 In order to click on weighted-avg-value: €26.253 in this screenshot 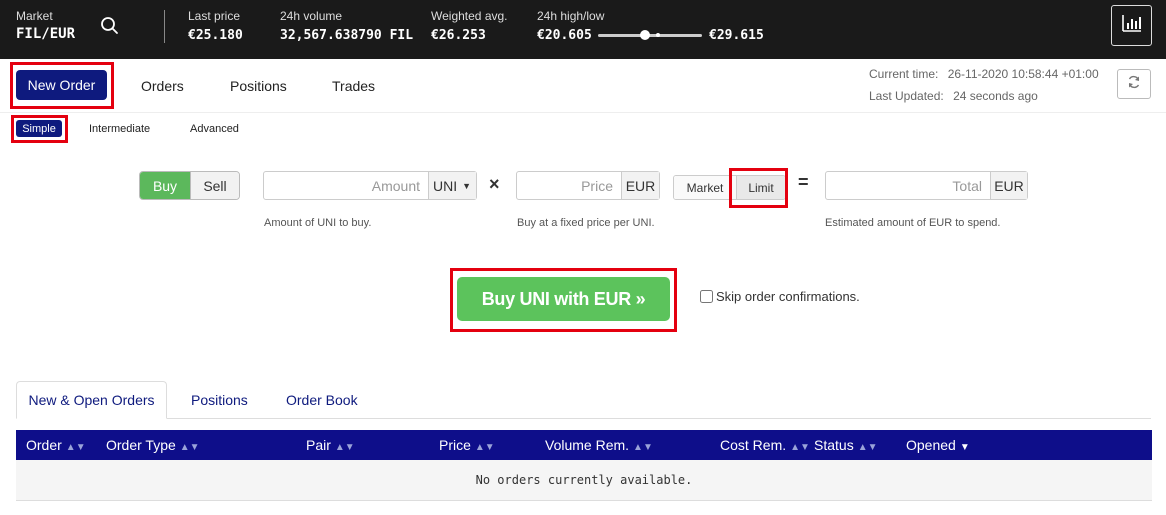, I will do `click(458, 35)`.